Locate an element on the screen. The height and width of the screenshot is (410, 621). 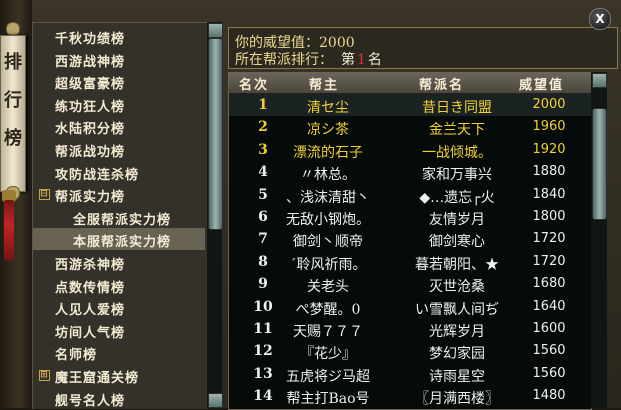
guild-cell: 诗雨星空 is located at coordinates (457, 376).